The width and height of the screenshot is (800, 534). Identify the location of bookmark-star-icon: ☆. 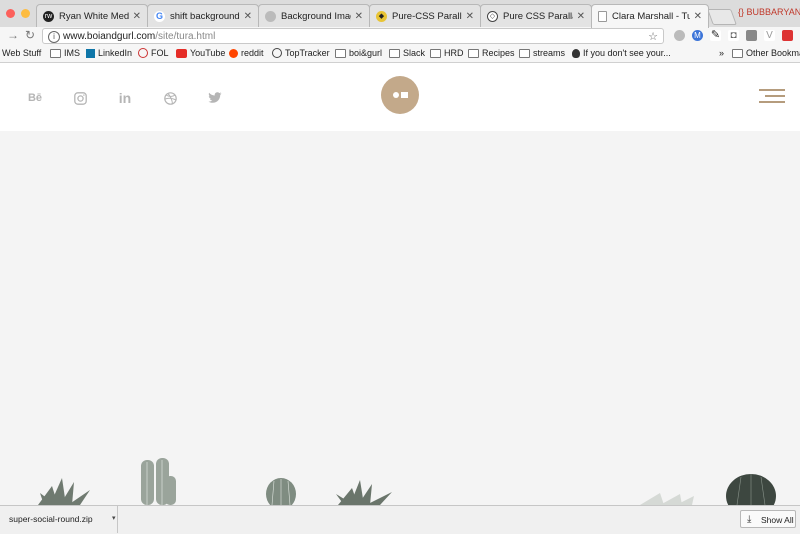
(653, 37).